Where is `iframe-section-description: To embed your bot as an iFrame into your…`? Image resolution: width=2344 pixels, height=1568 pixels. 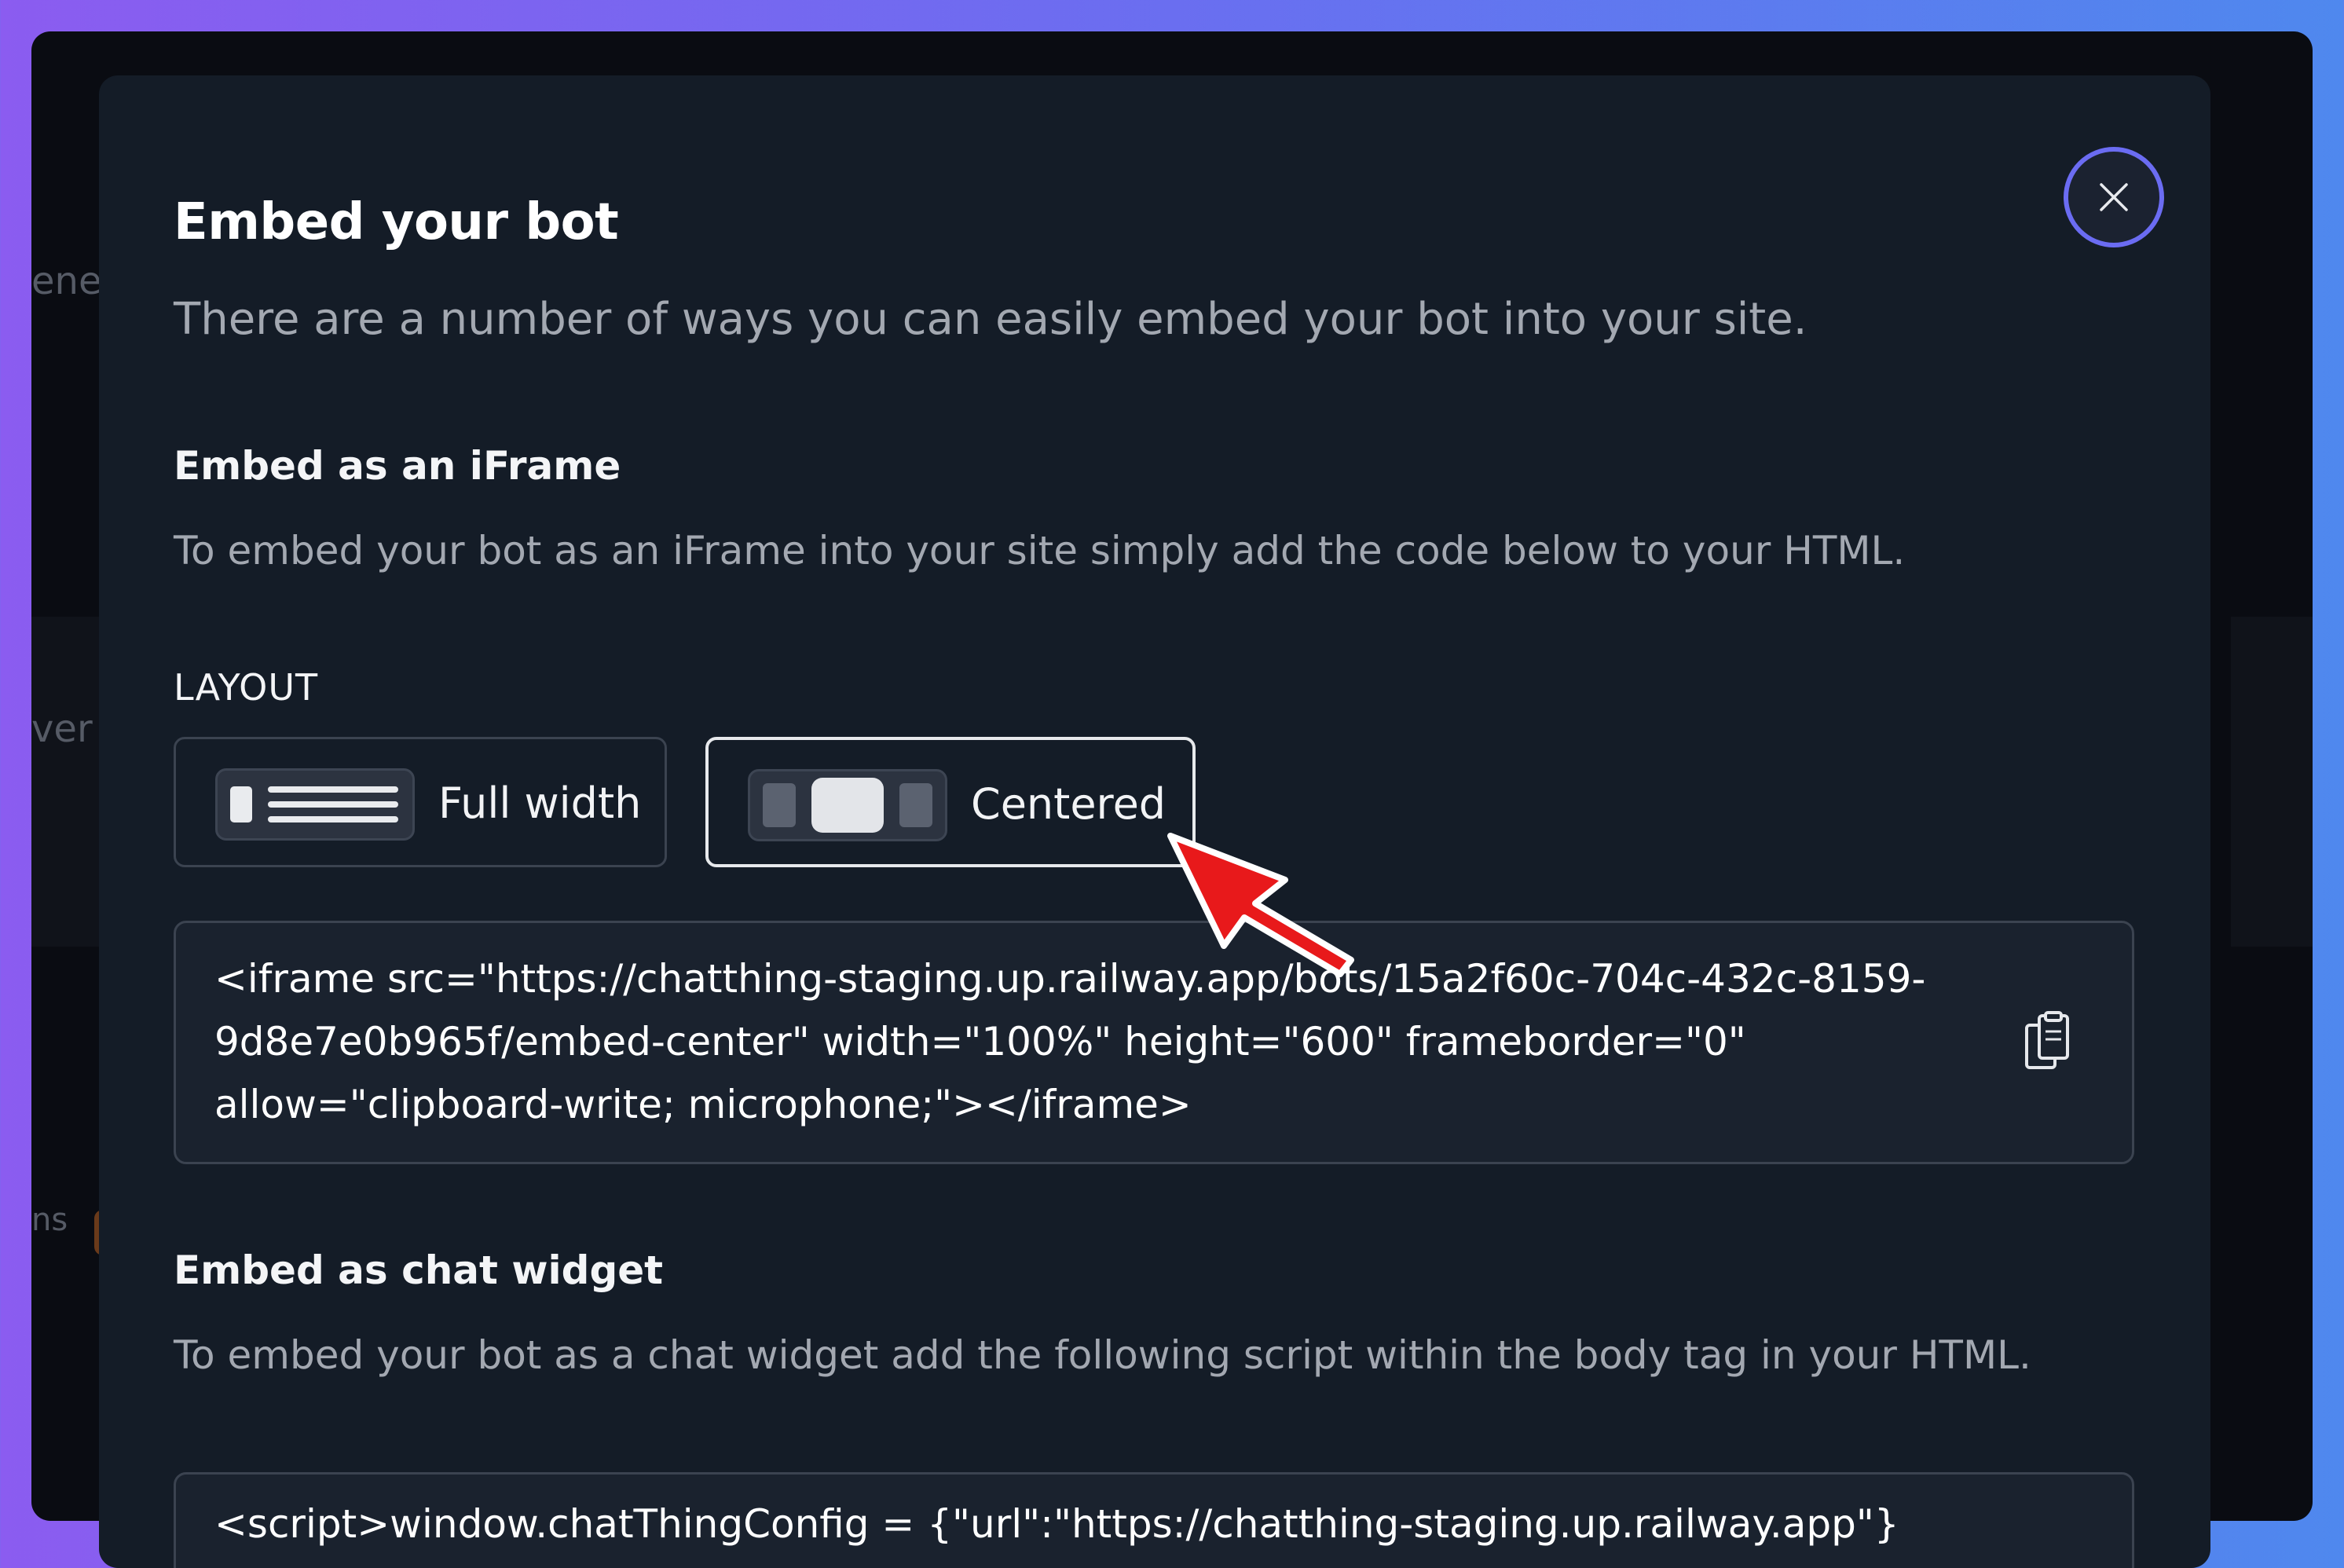 iframe-section-description: To embed your bot as an iFrame into your… is located at coordinates (1040, 550).